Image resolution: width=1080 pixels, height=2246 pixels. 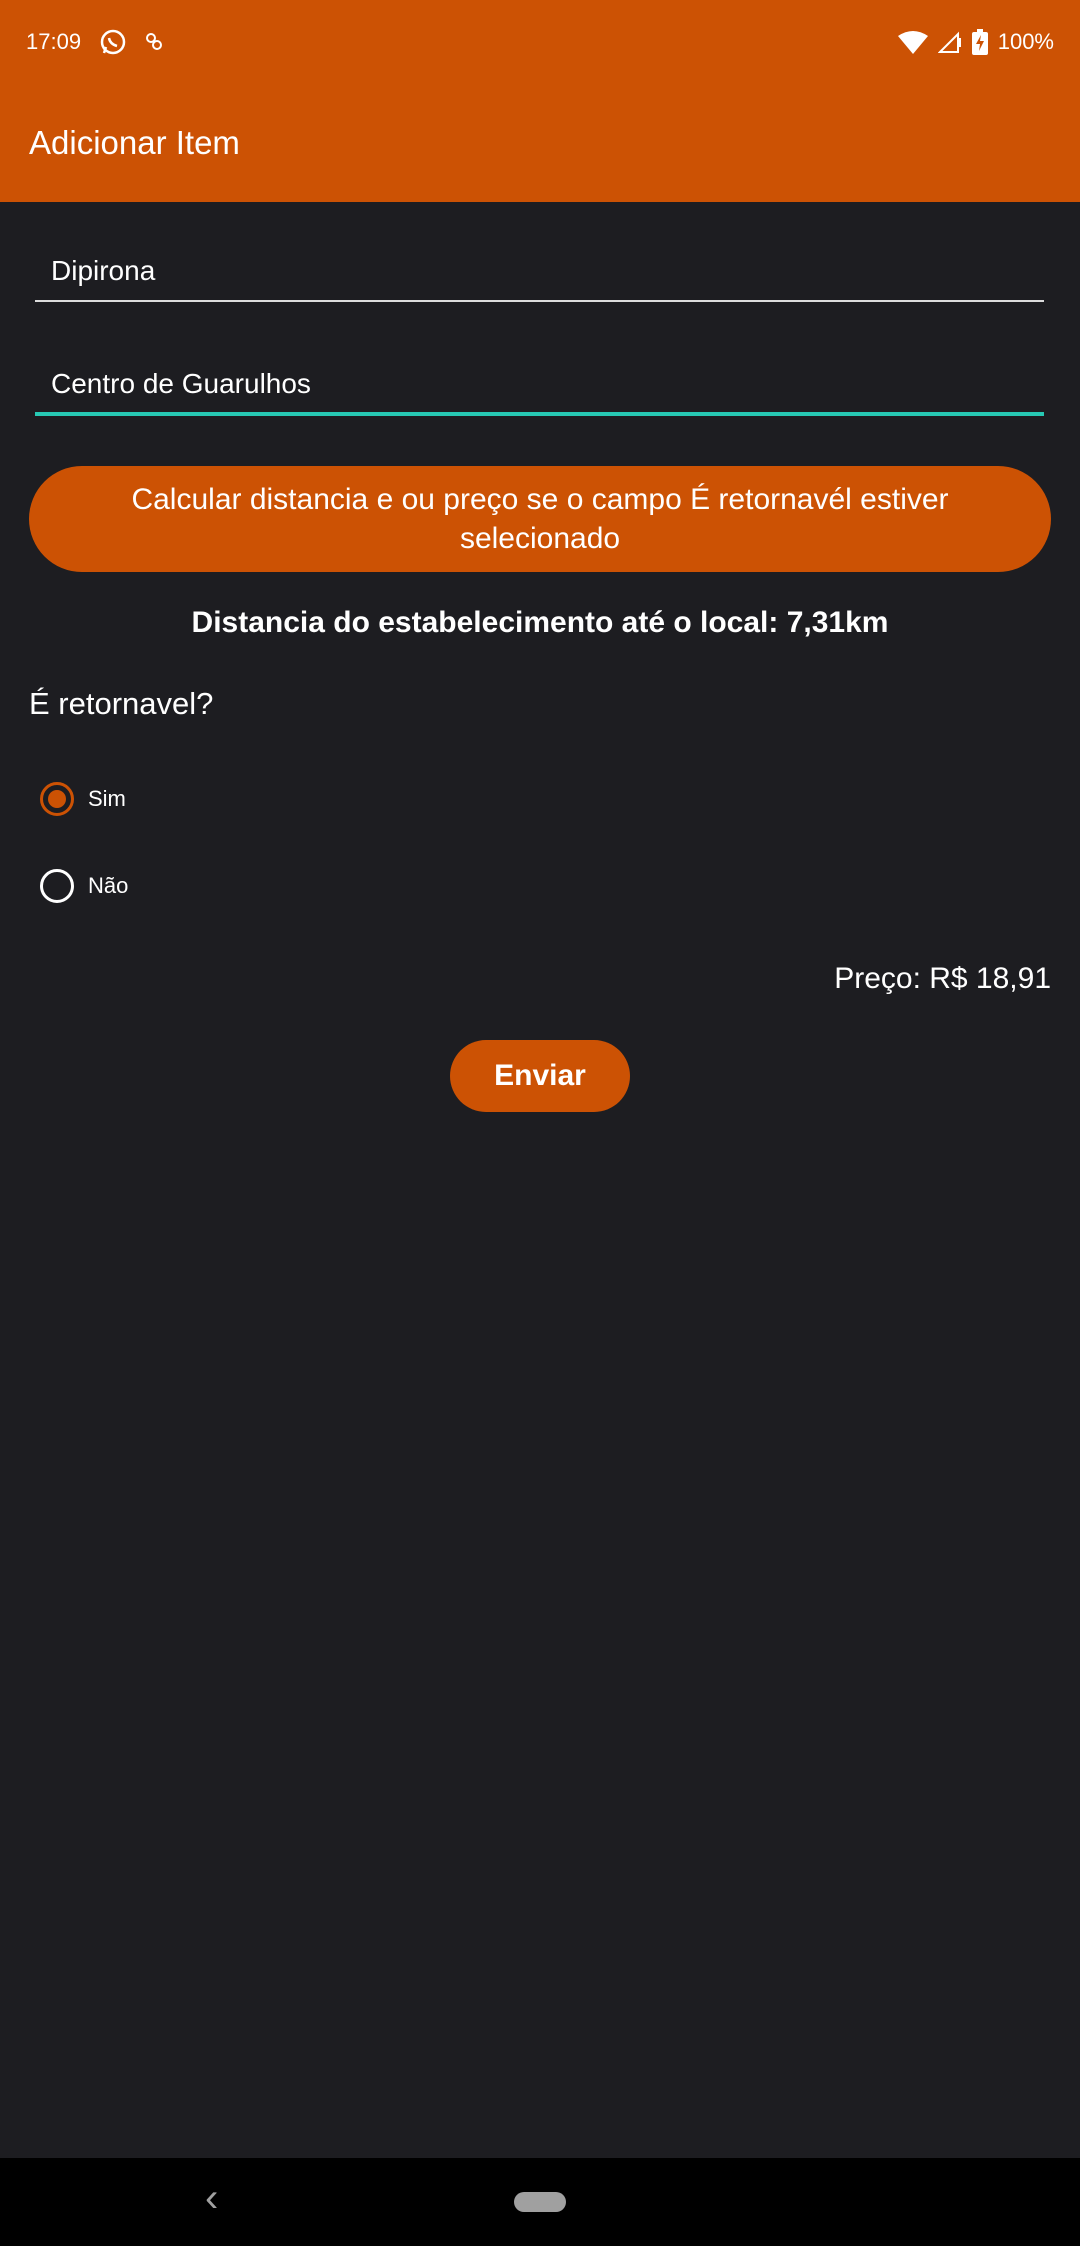 What do you see at coordinates (57, 886) in the screenshot?
I see `radio-button-unchecked` at bounding box center [57, 886].